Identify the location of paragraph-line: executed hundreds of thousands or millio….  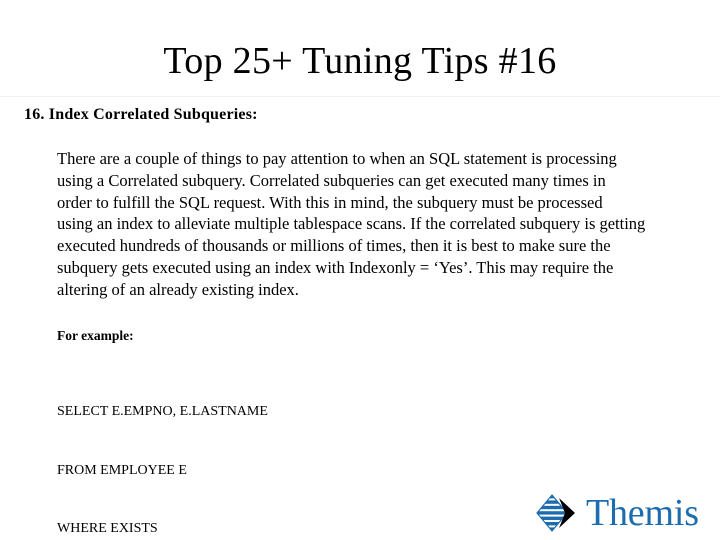
(334, 246).